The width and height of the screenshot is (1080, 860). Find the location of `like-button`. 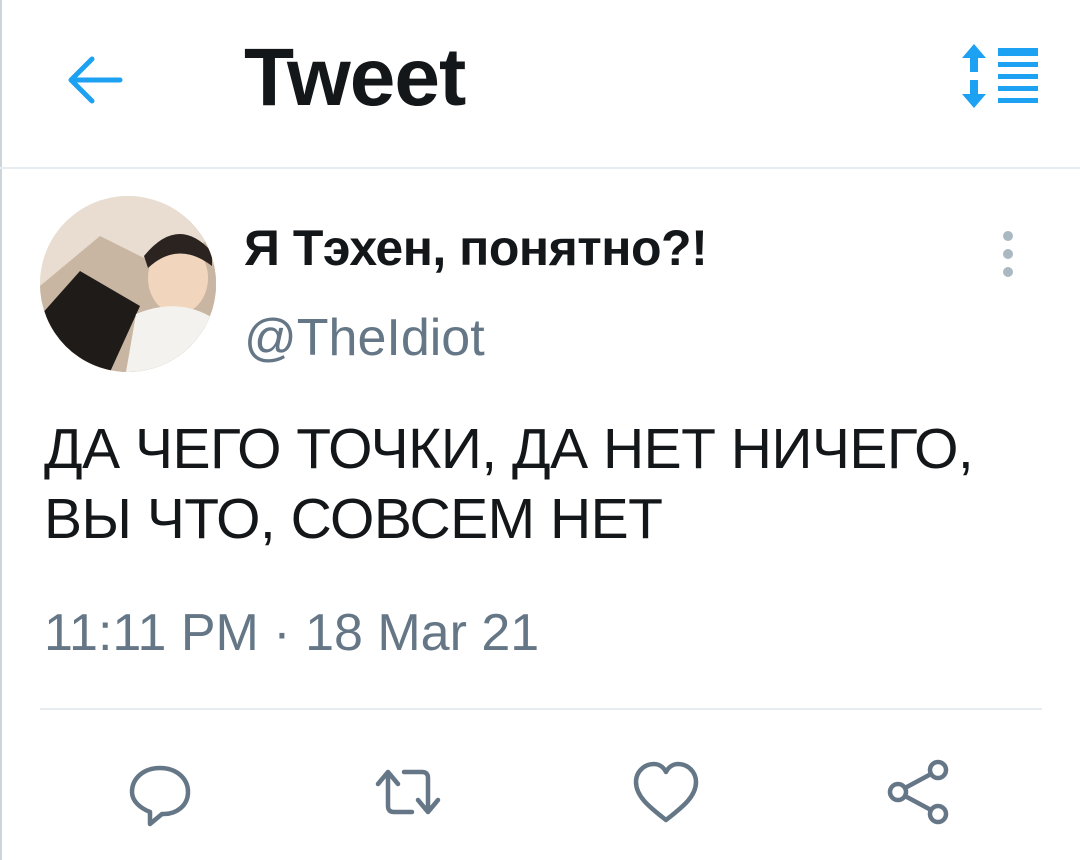

like-button is located at coordinates (666, 792).